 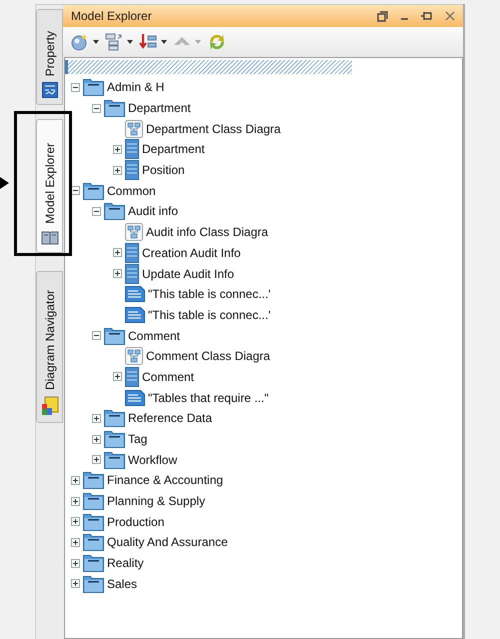 What do you see at coordinates (135, 87) in the screenshot?
I see `tree-item: Admin & H` at bounding box center [135, 87].